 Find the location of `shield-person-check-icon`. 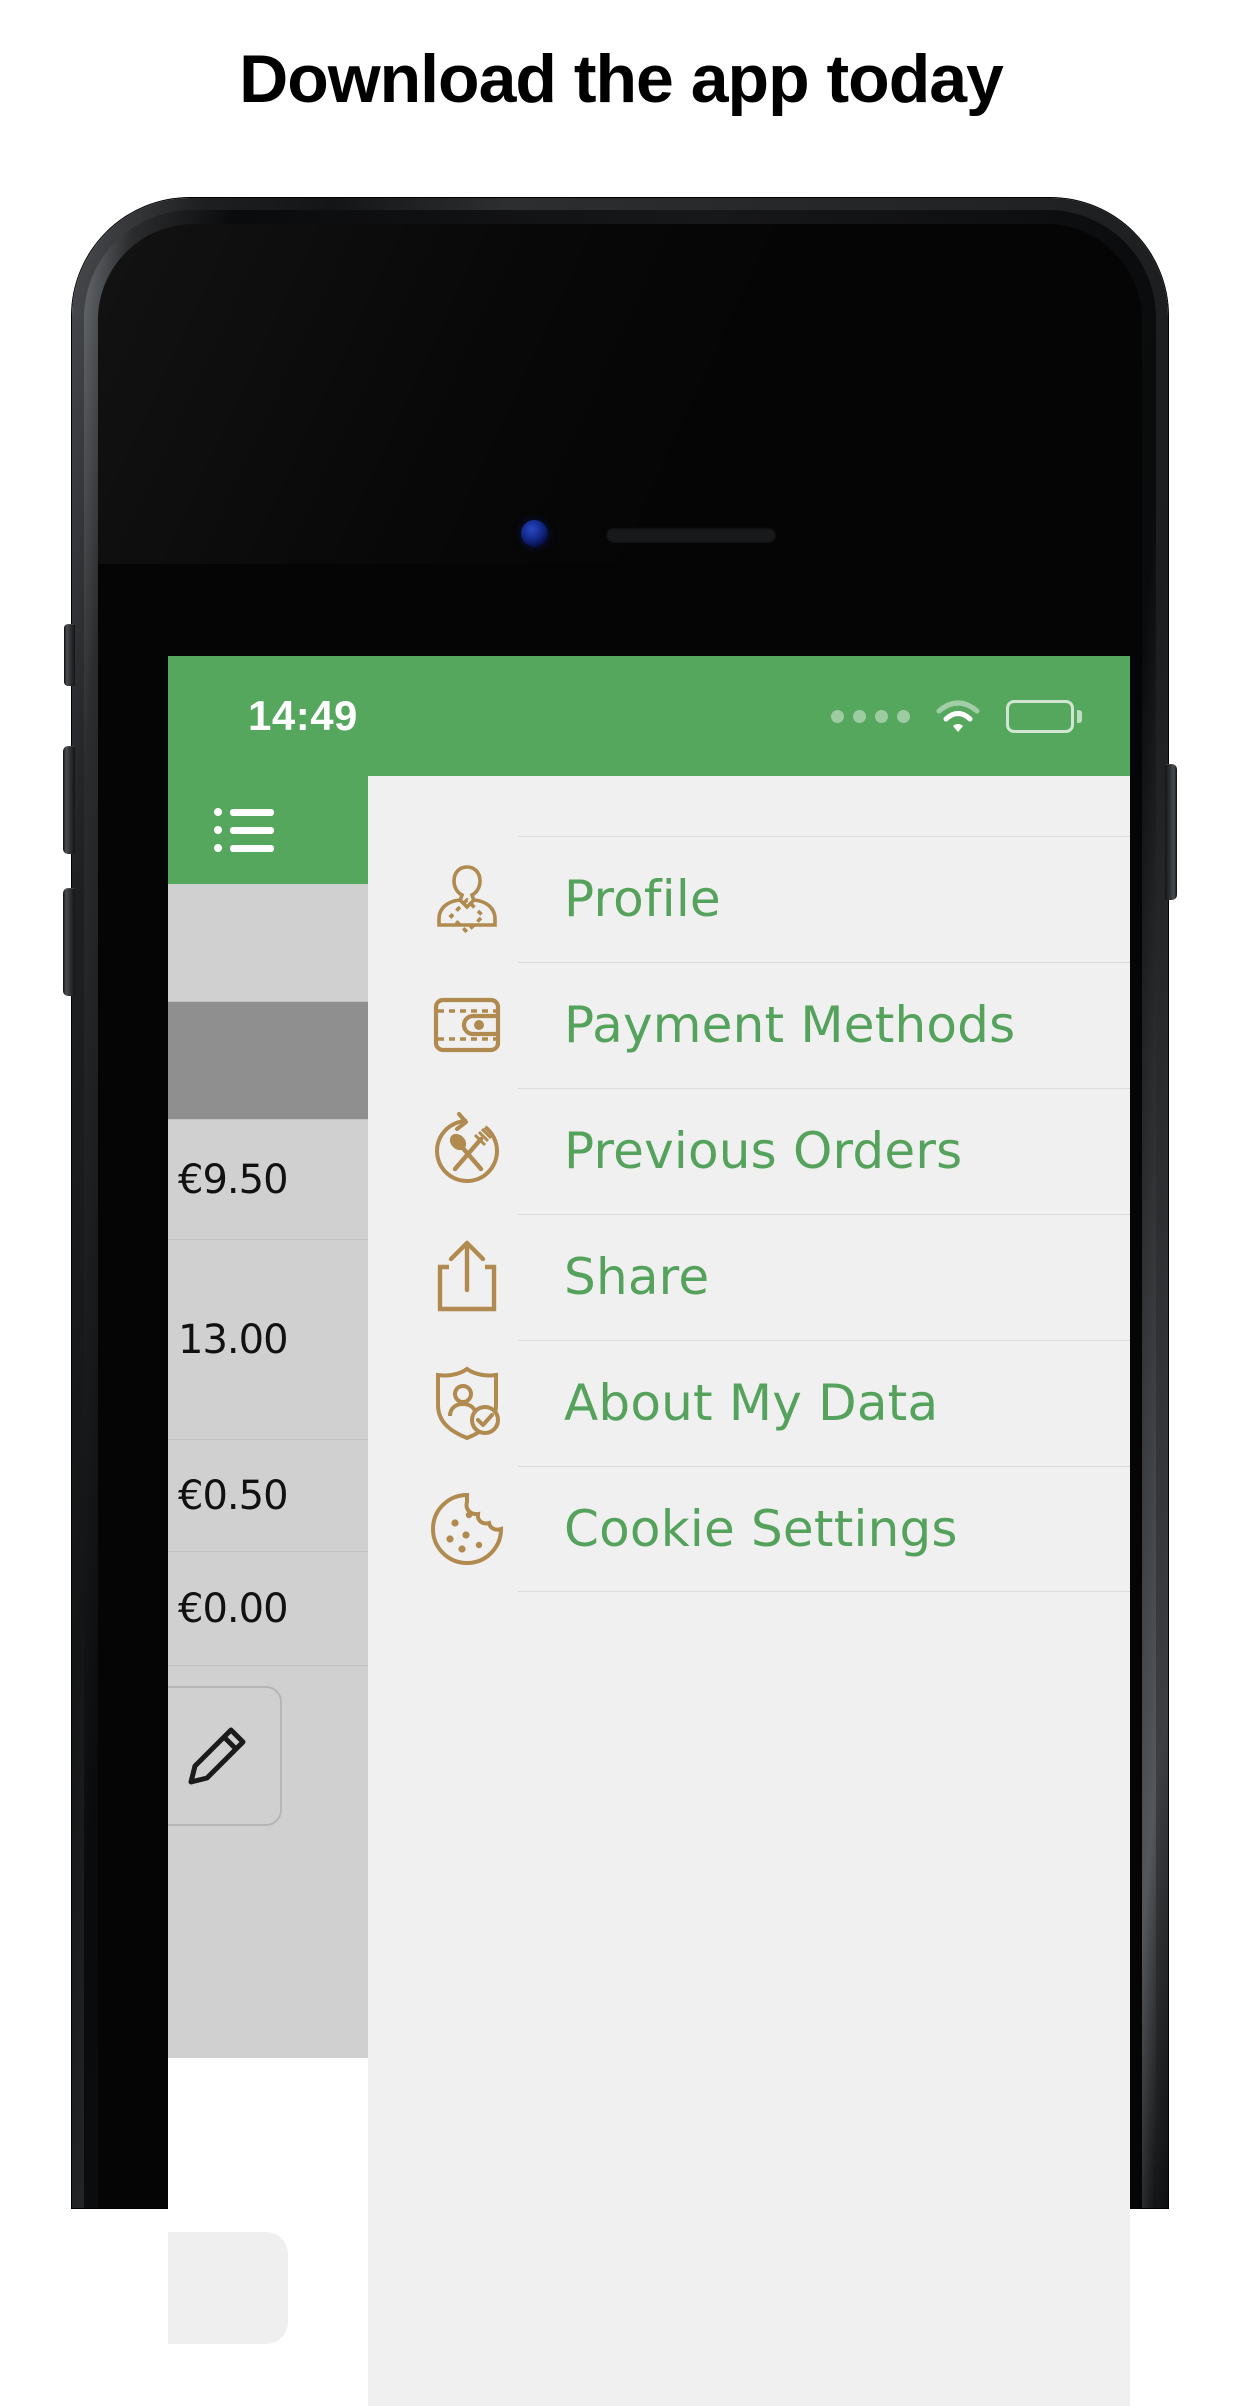

shield-person-check-icon is located at coordinates (467, 1403).